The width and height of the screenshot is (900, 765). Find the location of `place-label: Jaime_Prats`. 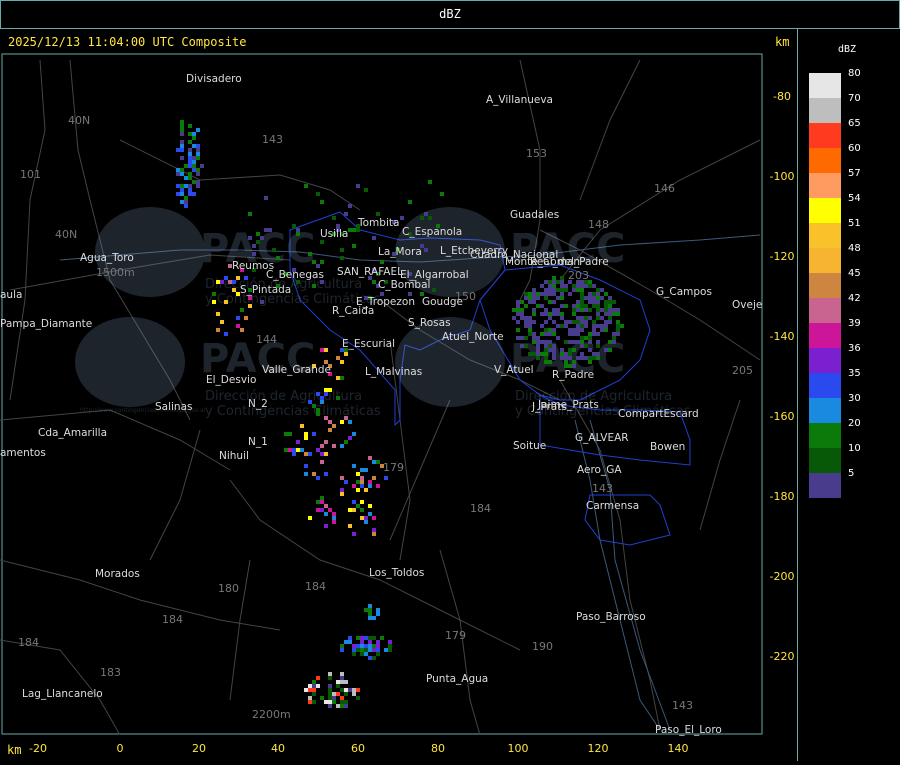

place-label: Jaime_Prats is located at coordinates (568, 405).